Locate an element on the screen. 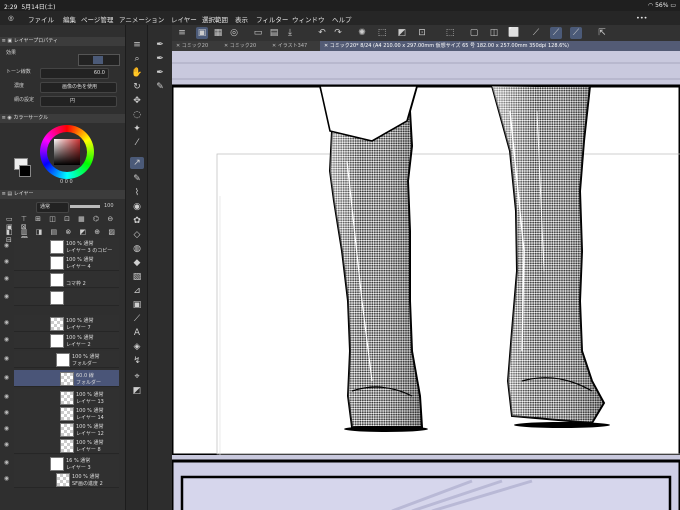  layer-property-header: ≡ ▣ レイヤープロパティ is located at coordinates (62, 41).